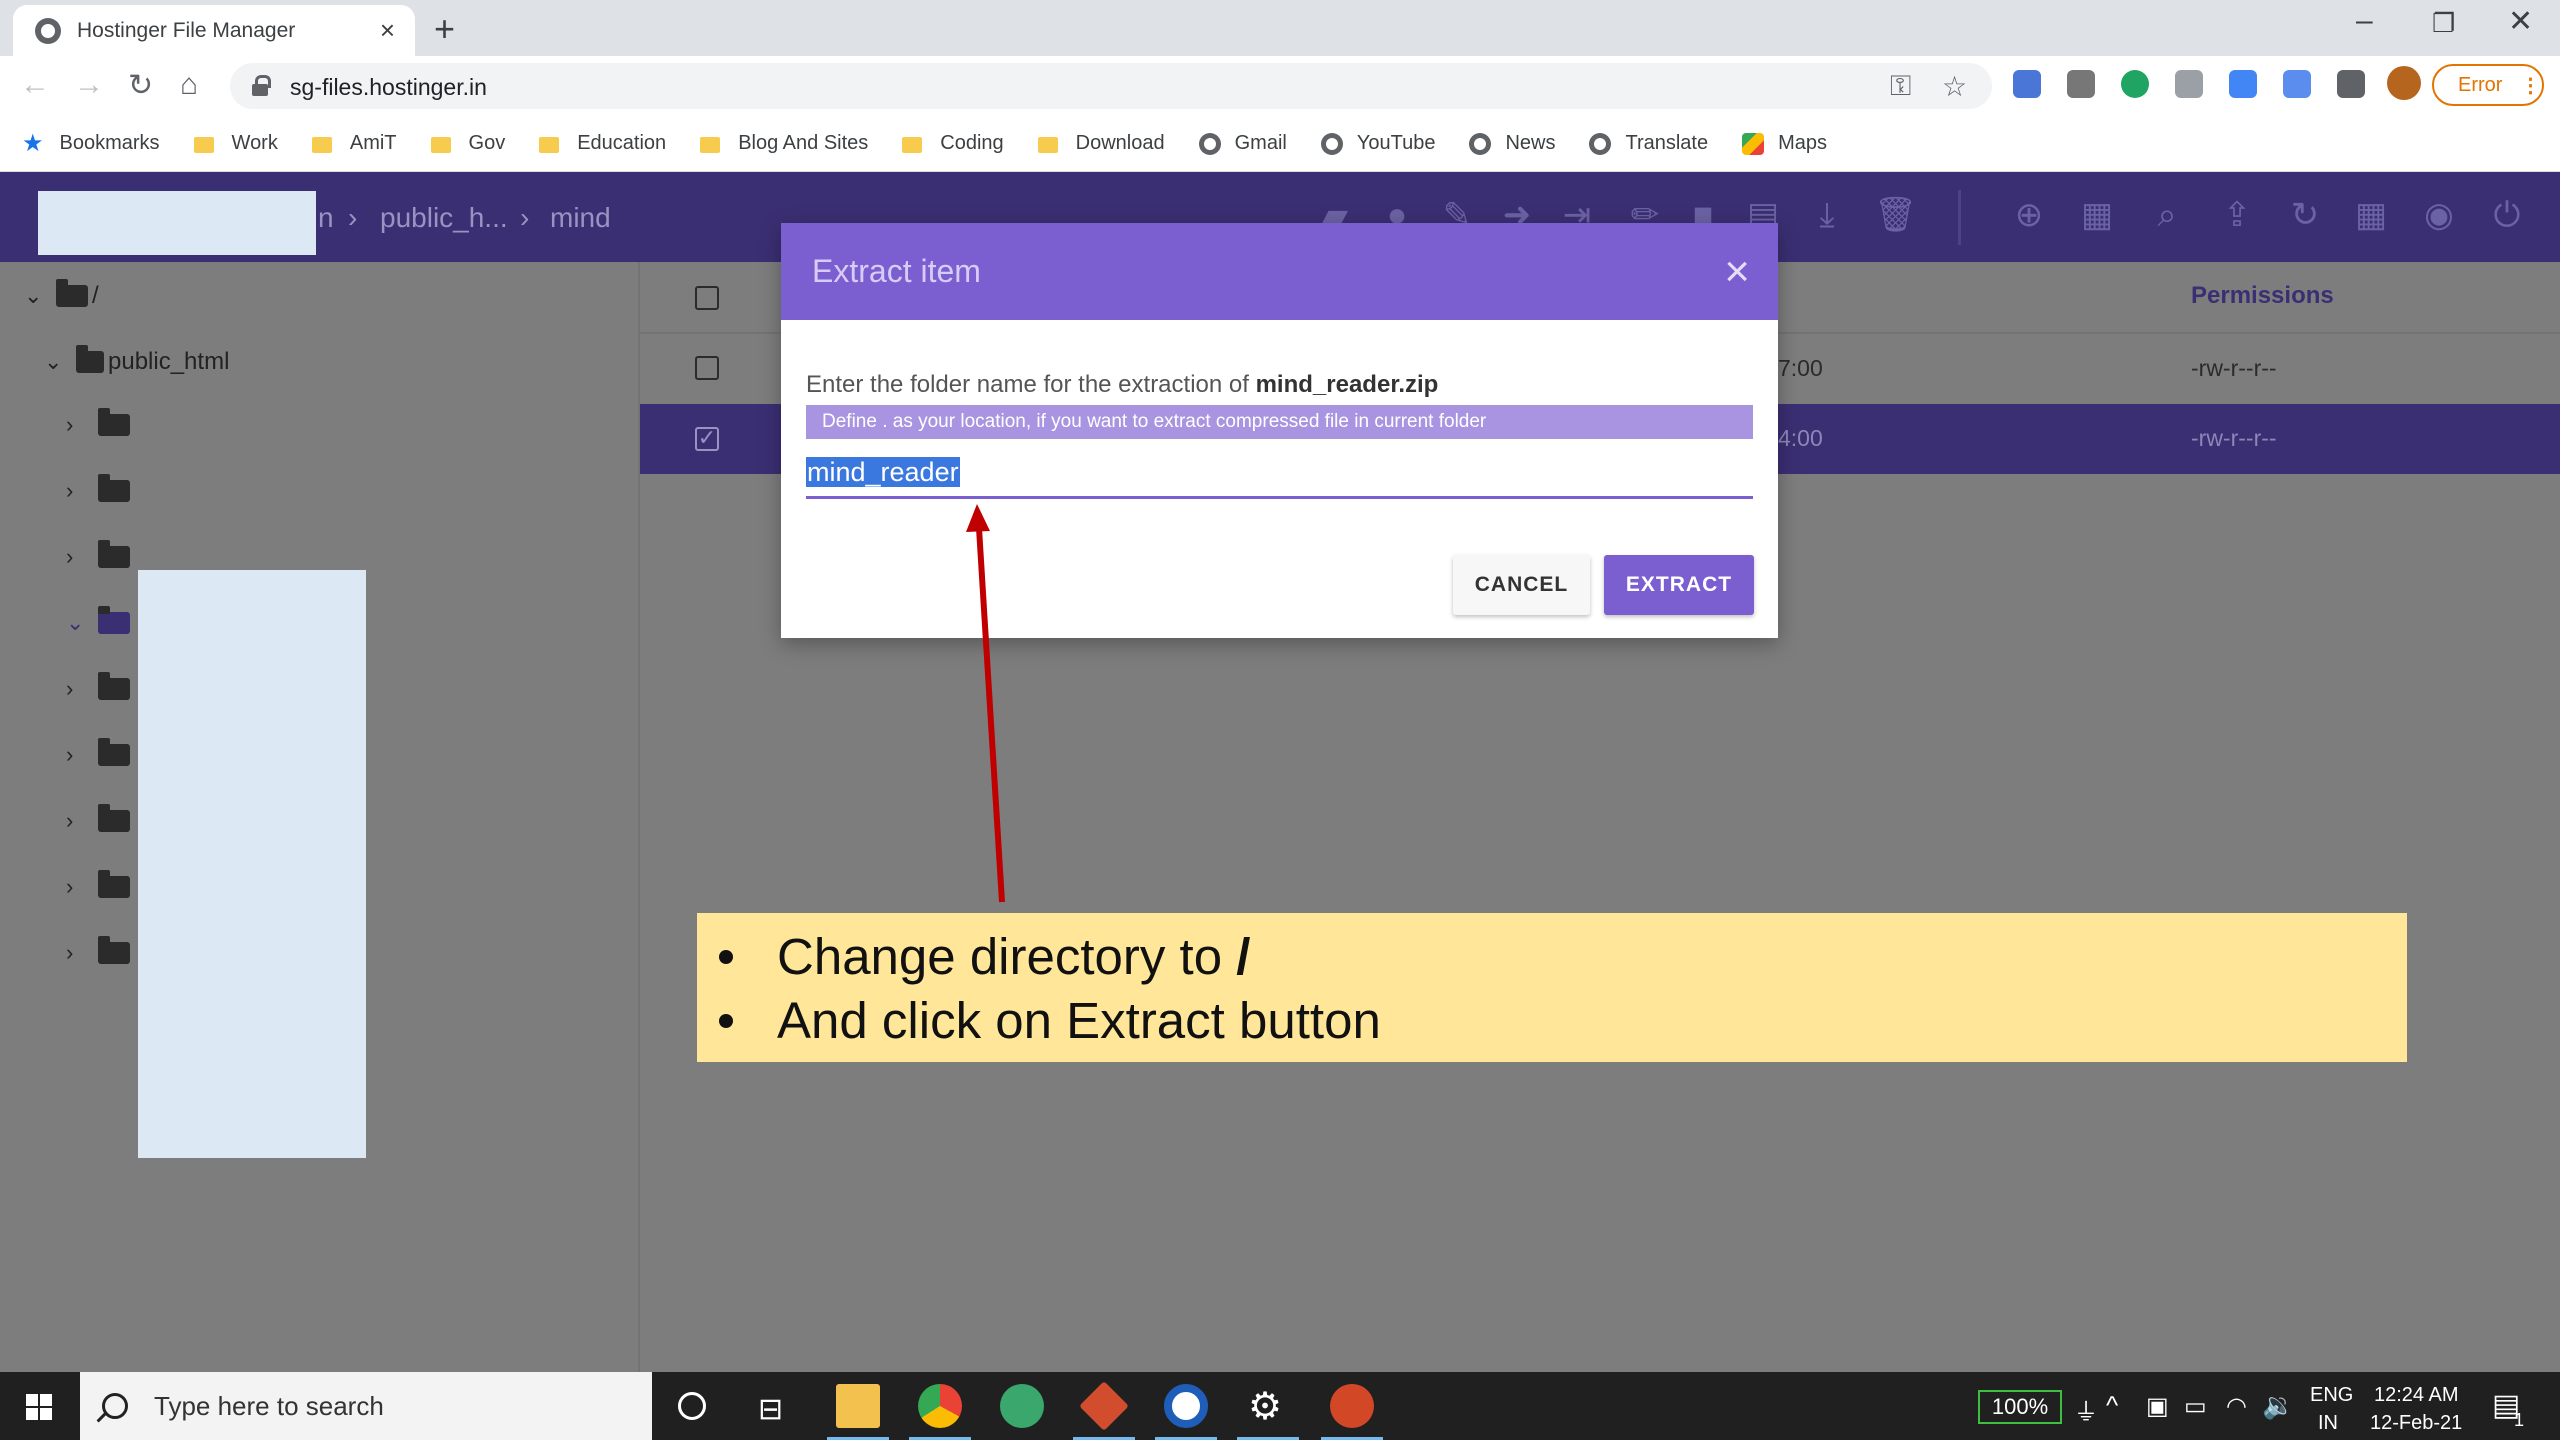 The height and width of the screenshot is (1440, 2560). I want to click on translate-extension-icon, so click(2243, 84).